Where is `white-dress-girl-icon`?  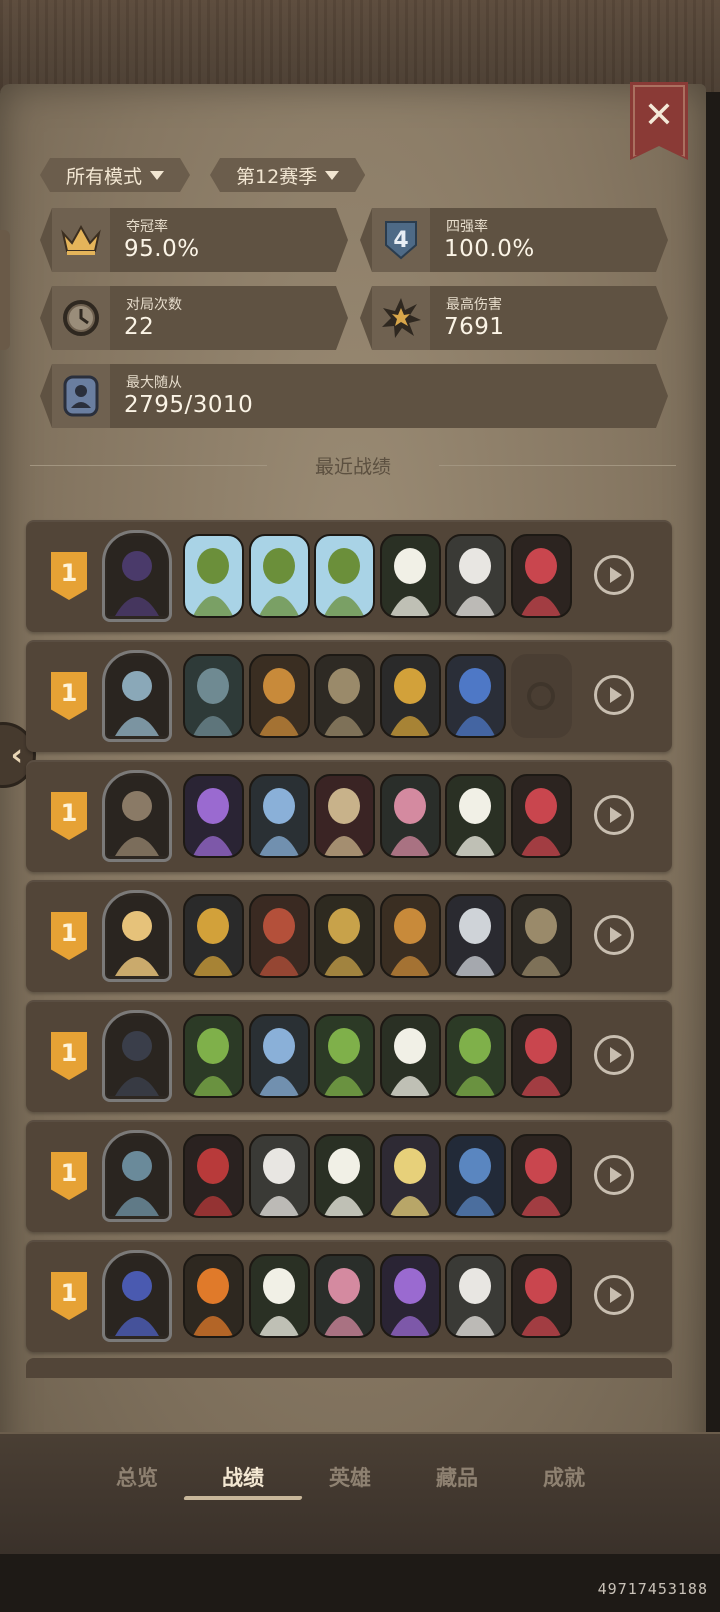
white-dress-girl-icon is located at coordinates (278, 1182).